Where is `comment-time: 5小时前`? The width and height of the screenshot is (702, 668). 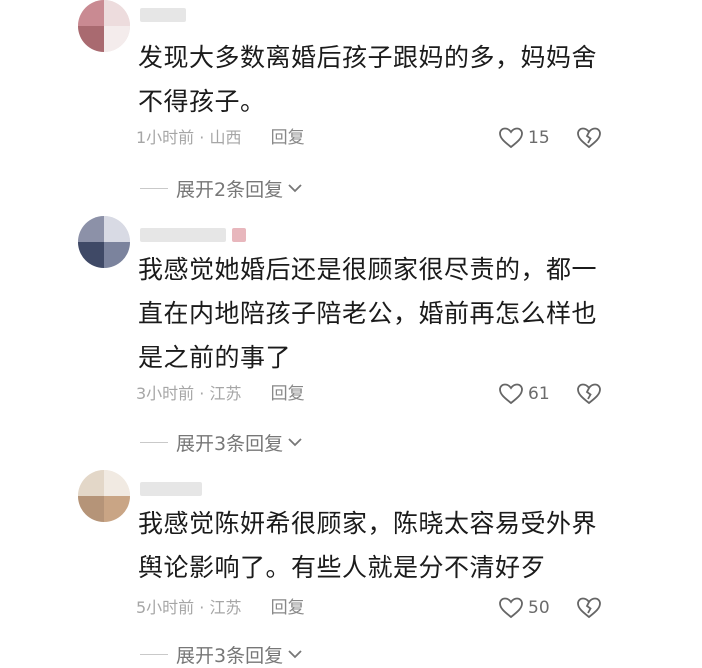
comment-time: 5小时前 is located at coordinates (165, 607).